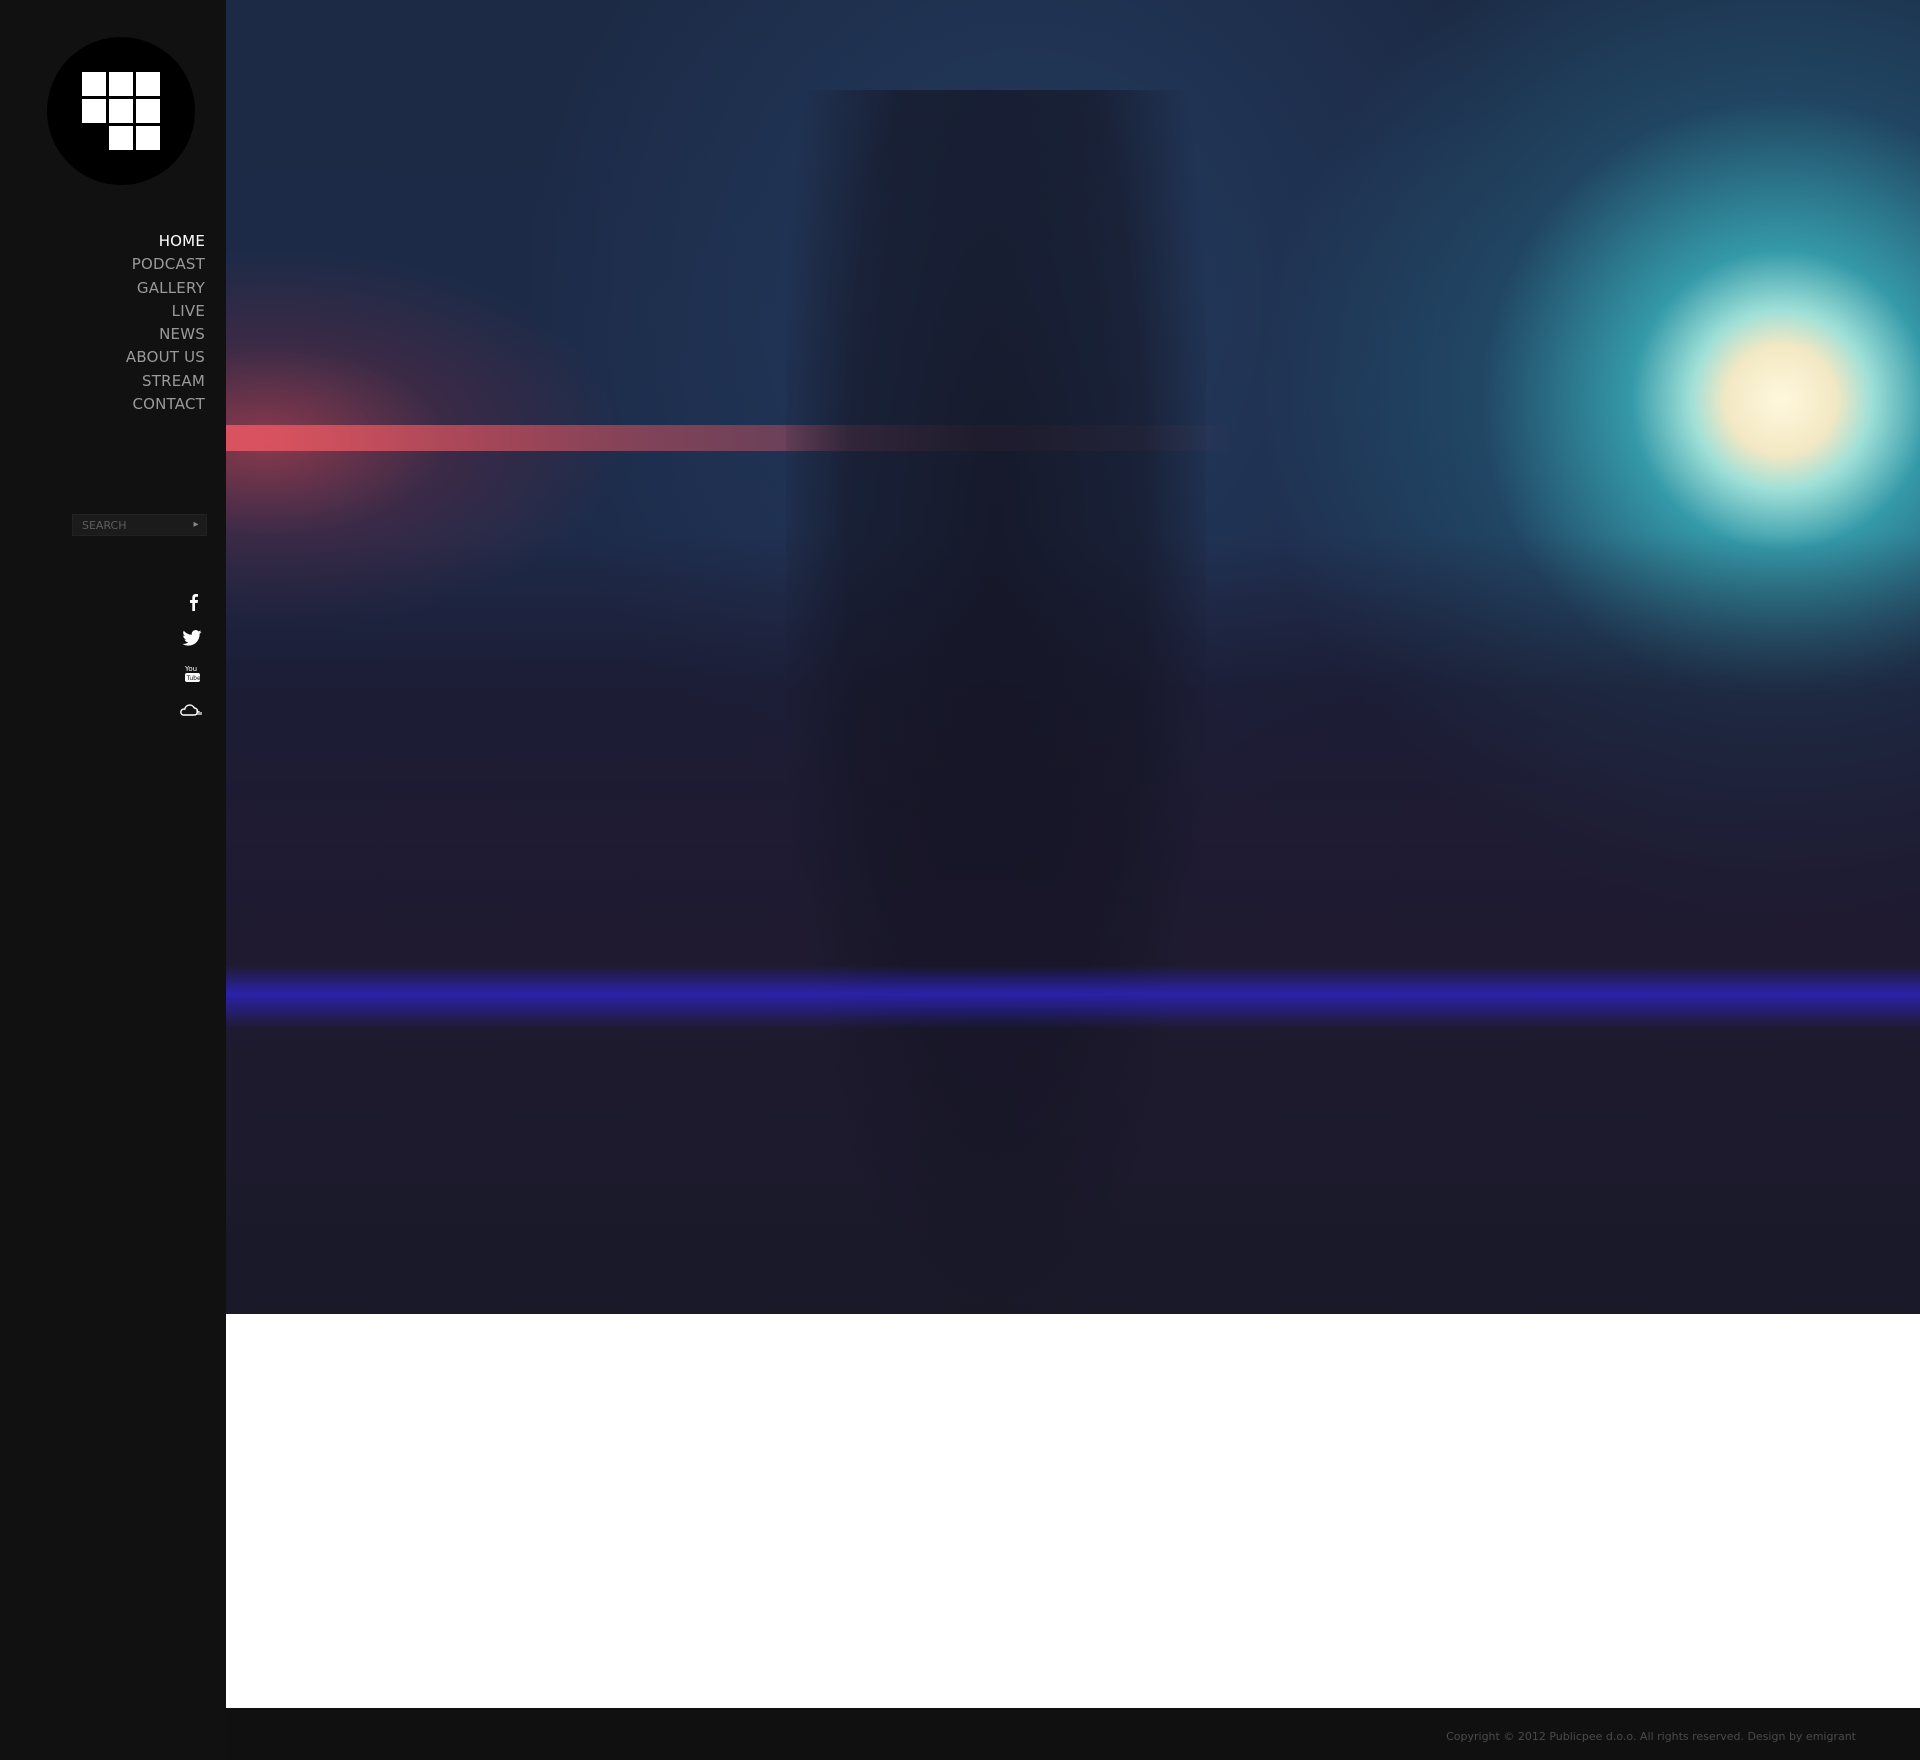 This screenshot has width=1920, height=1760. I want to click on nav-item-gallery: GALLERY, so click(165, 288).